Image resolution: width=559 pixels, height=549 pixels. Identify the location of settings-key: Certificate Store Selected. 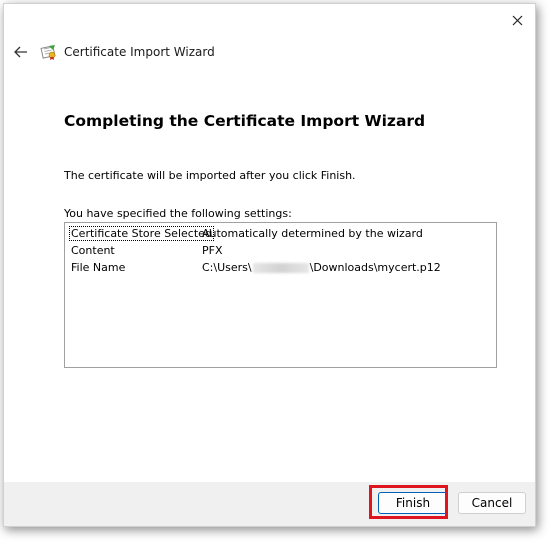
(141, 233).